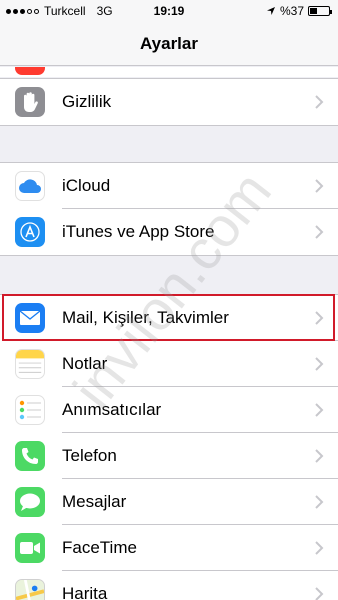 This screenshot has height=600, width=338. Describe the element at coordinates (320, 11) in the screenshot. I see `battery-icon` at that location.